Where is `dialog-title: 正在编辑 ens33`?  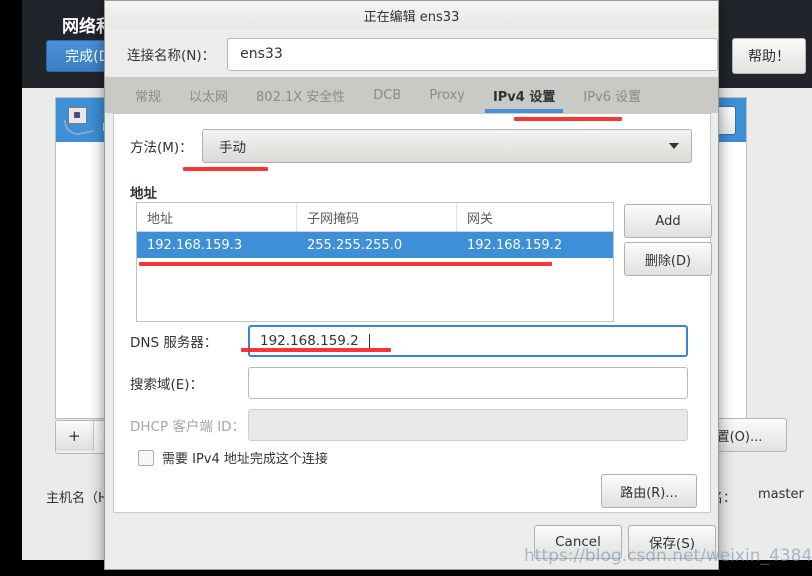 dialog-title: 正在编辑 ens33 is located at coordinates (411, 17).